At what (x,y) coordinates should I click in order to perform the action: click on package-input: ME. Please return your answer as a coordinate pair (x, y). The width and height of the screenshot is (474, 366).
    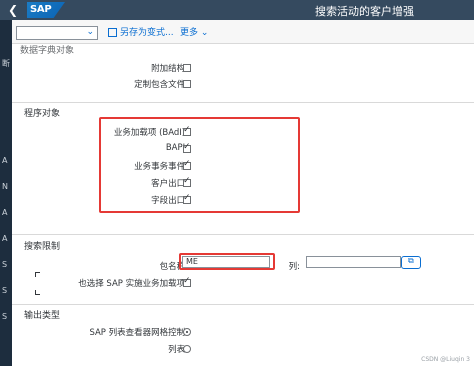
    Looking at the image, I should click on (226, 262).